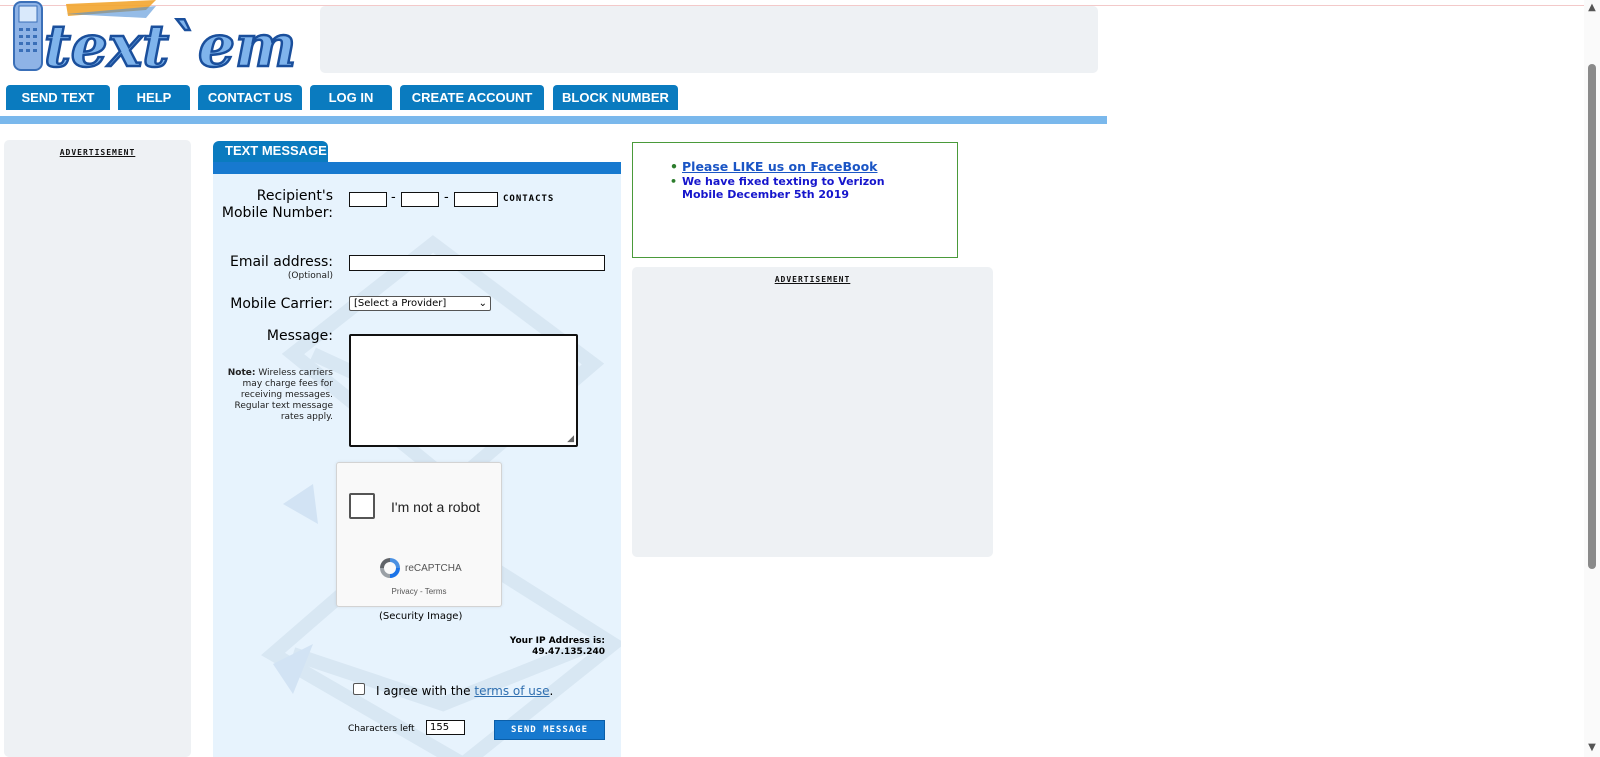 Image resolution: width=1600 pixels, height=757 pixels. Describe the element at coordinates (445, 727) in the screenshot. I see `characters-left-counter: 155` at that location.